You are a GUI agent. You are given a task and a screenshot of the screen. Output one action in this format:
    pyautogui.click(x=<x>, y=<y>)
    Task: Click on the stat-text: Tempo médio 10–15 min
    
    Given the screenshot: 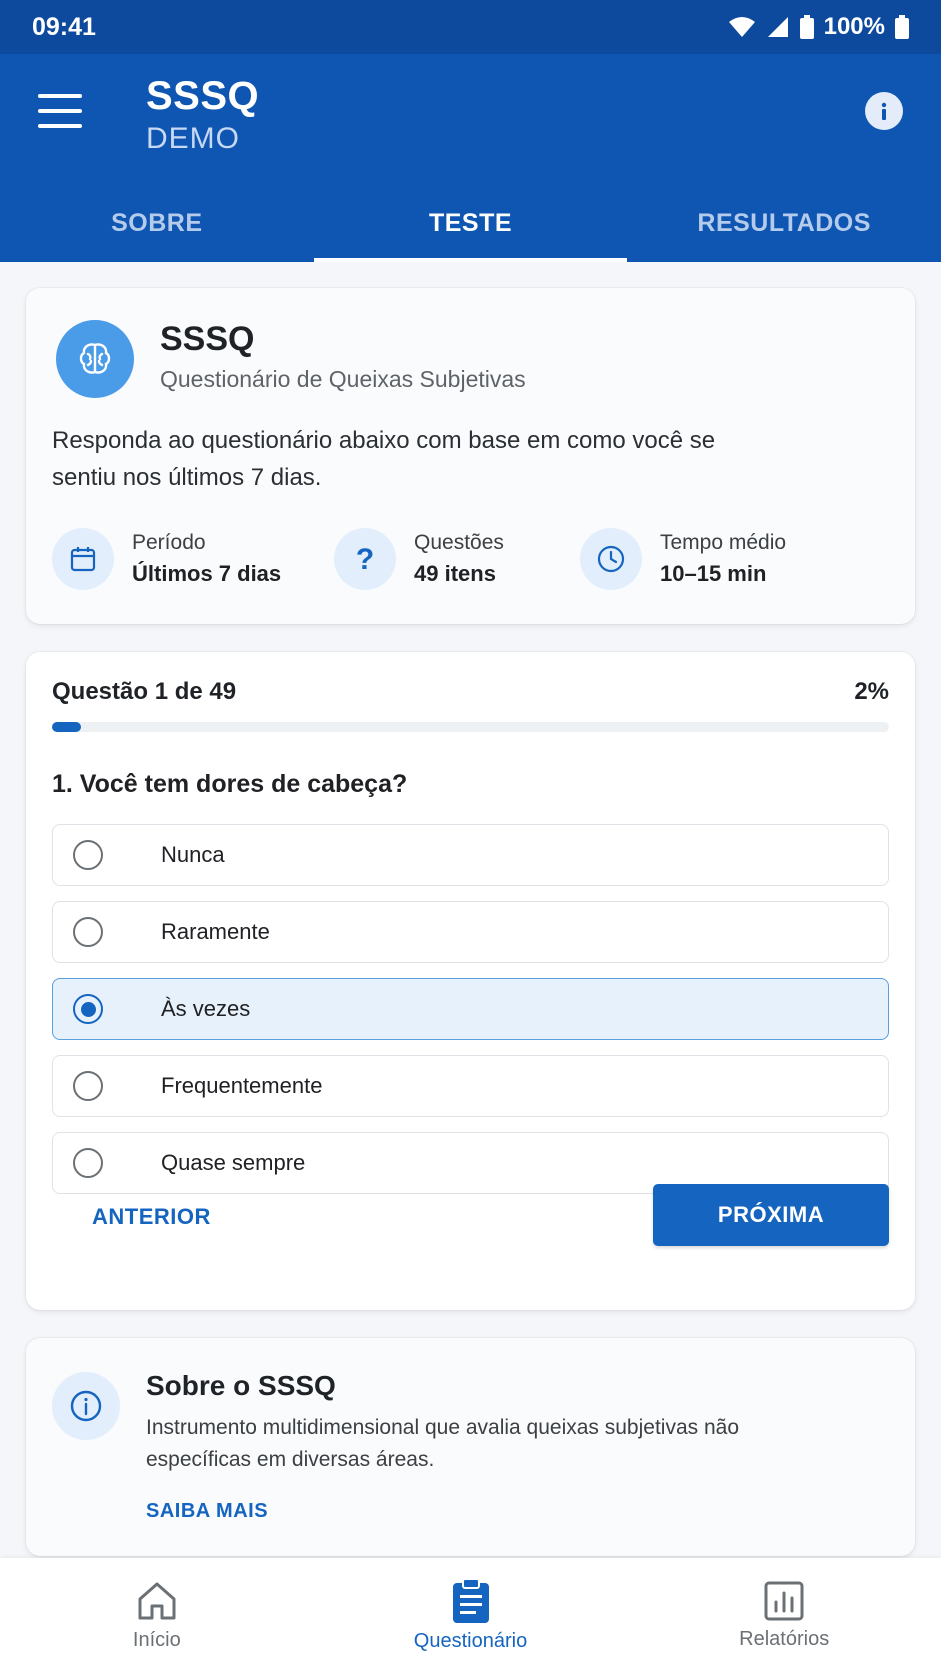 What is the action you would take?
    pyautogui.click(x=723, y=559)
    